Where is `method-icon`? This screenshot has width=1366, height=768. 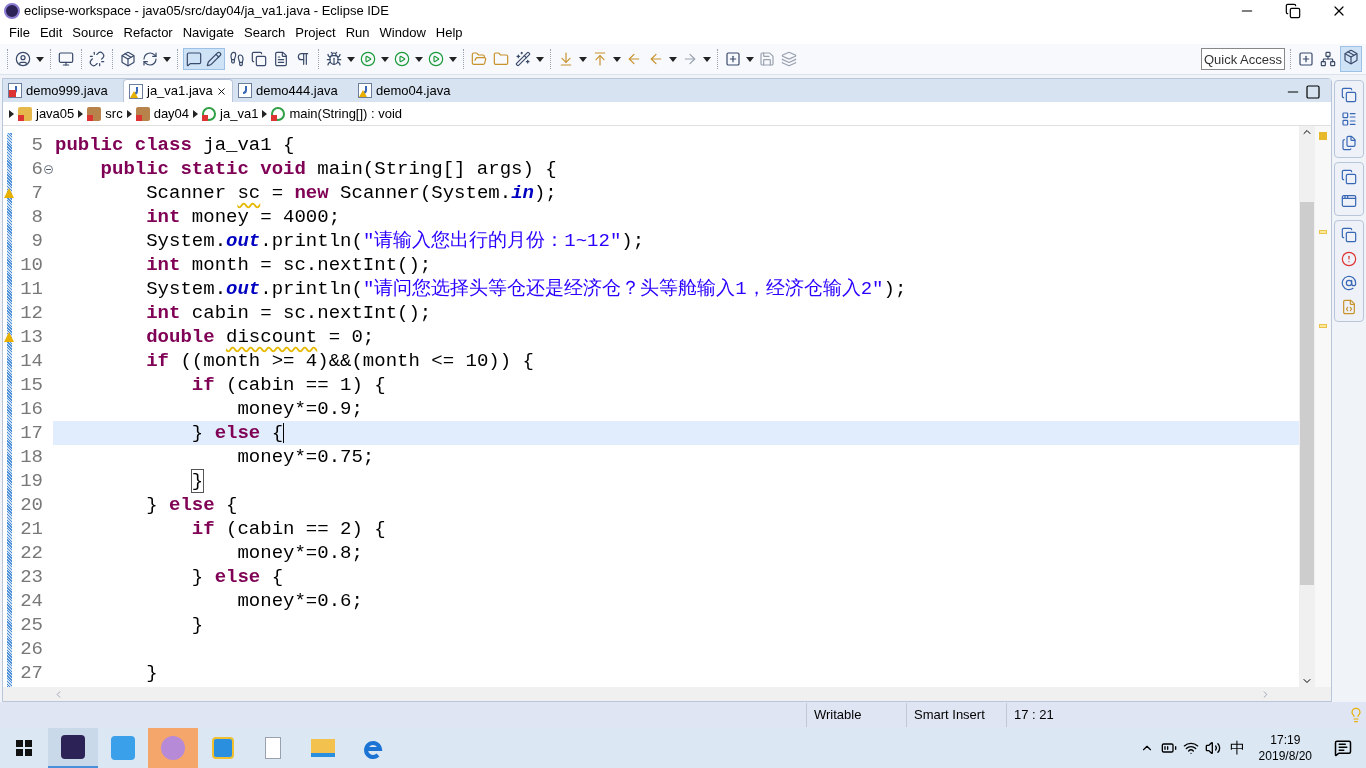
method-icon is located at coordinates (278, 113).